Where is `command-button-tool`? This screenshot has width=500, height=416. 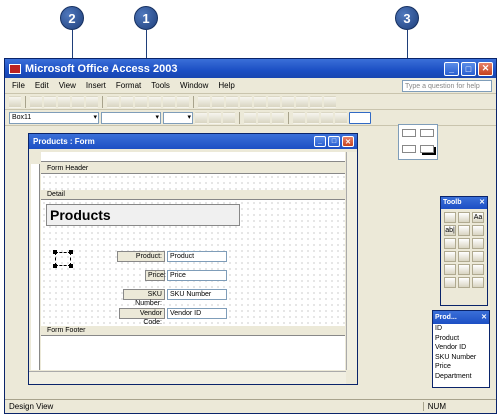
command-button-tool is located at coordinates (464, 256).